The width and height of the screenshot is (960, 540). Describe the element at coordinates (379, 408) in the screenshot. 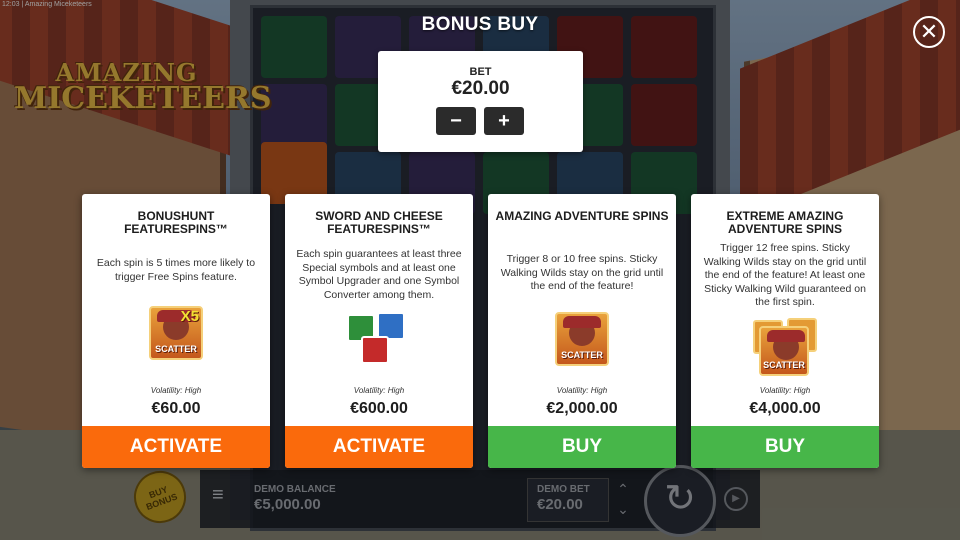

I see `card-price: €600.00` at that location.